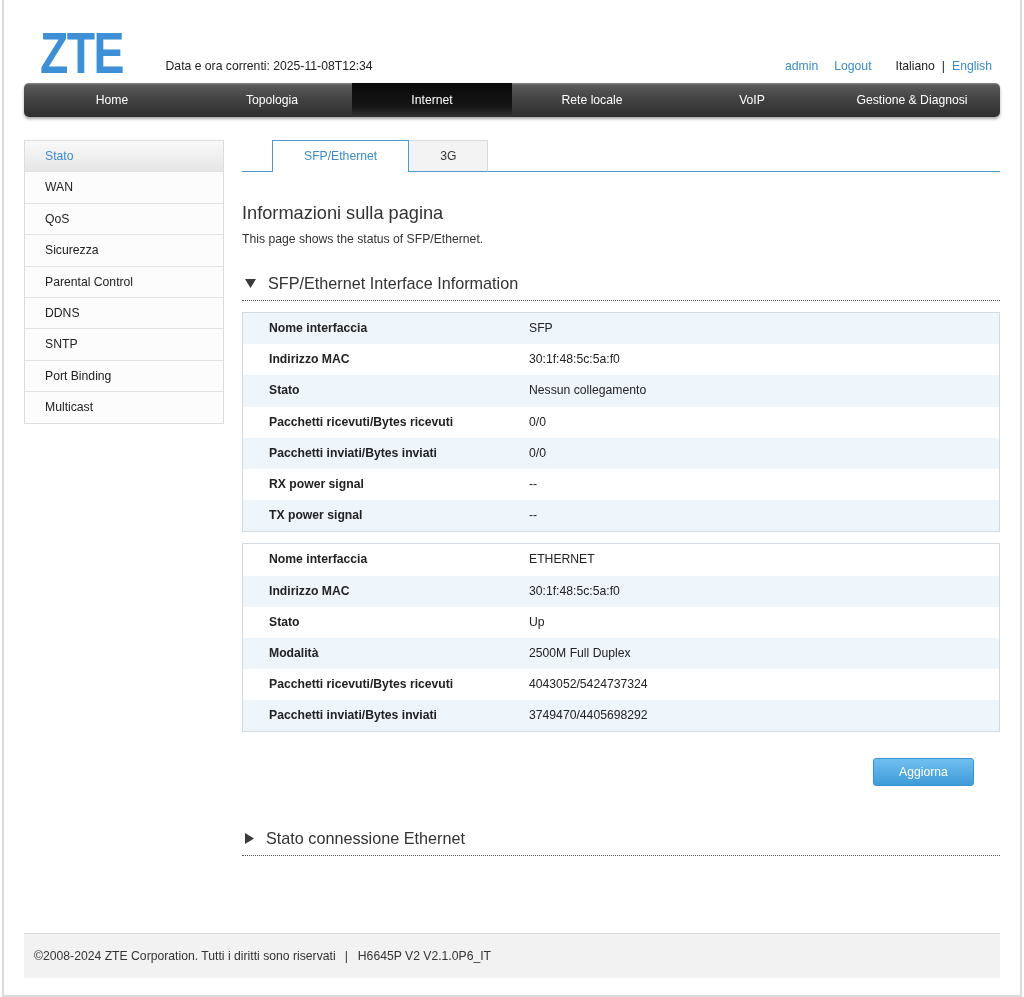 Image resolution: width=1024 pixels, height=997 pixels. Describe the element at coordinates (912, 100) in the screenshot. I see `nav-tab: Gestione & Diagnosi` at that location.